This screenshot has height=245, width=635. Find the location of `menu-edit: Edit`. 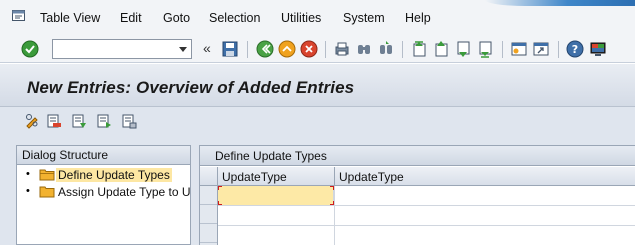

menu-edit: Edit is located at coordinates (131, 18).